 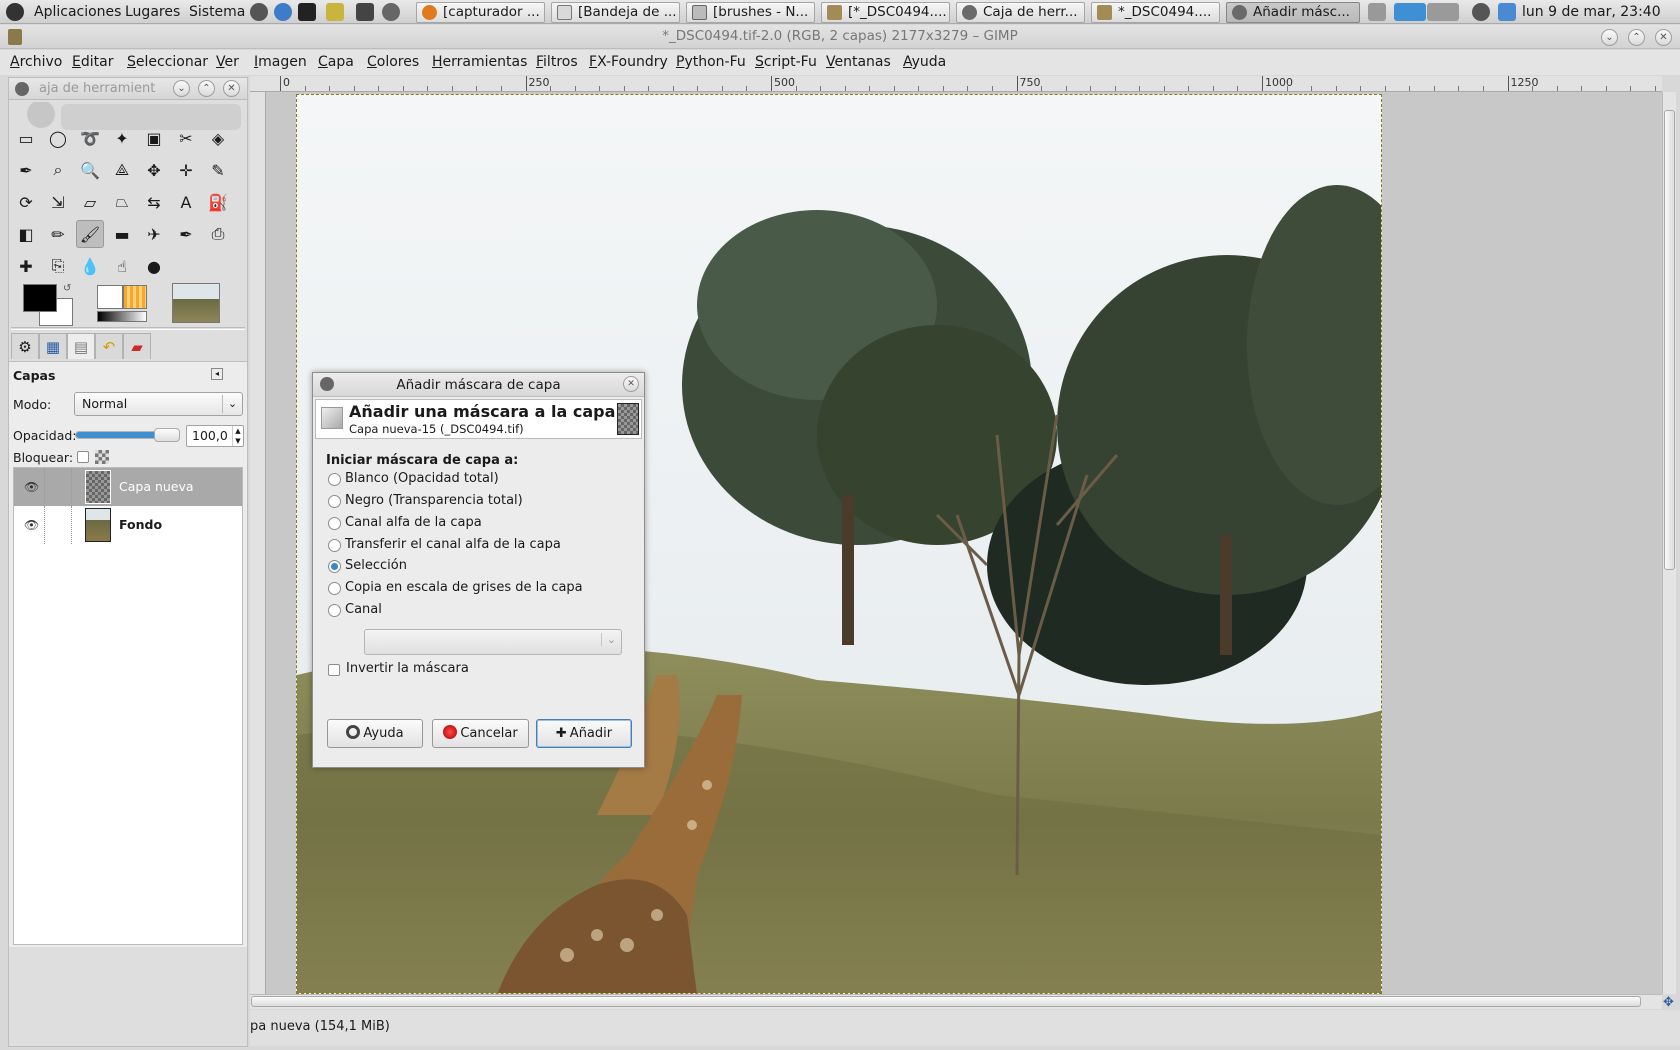 I want to click on fuzzy-select-icon: ✦, so click(x=122, y=138).